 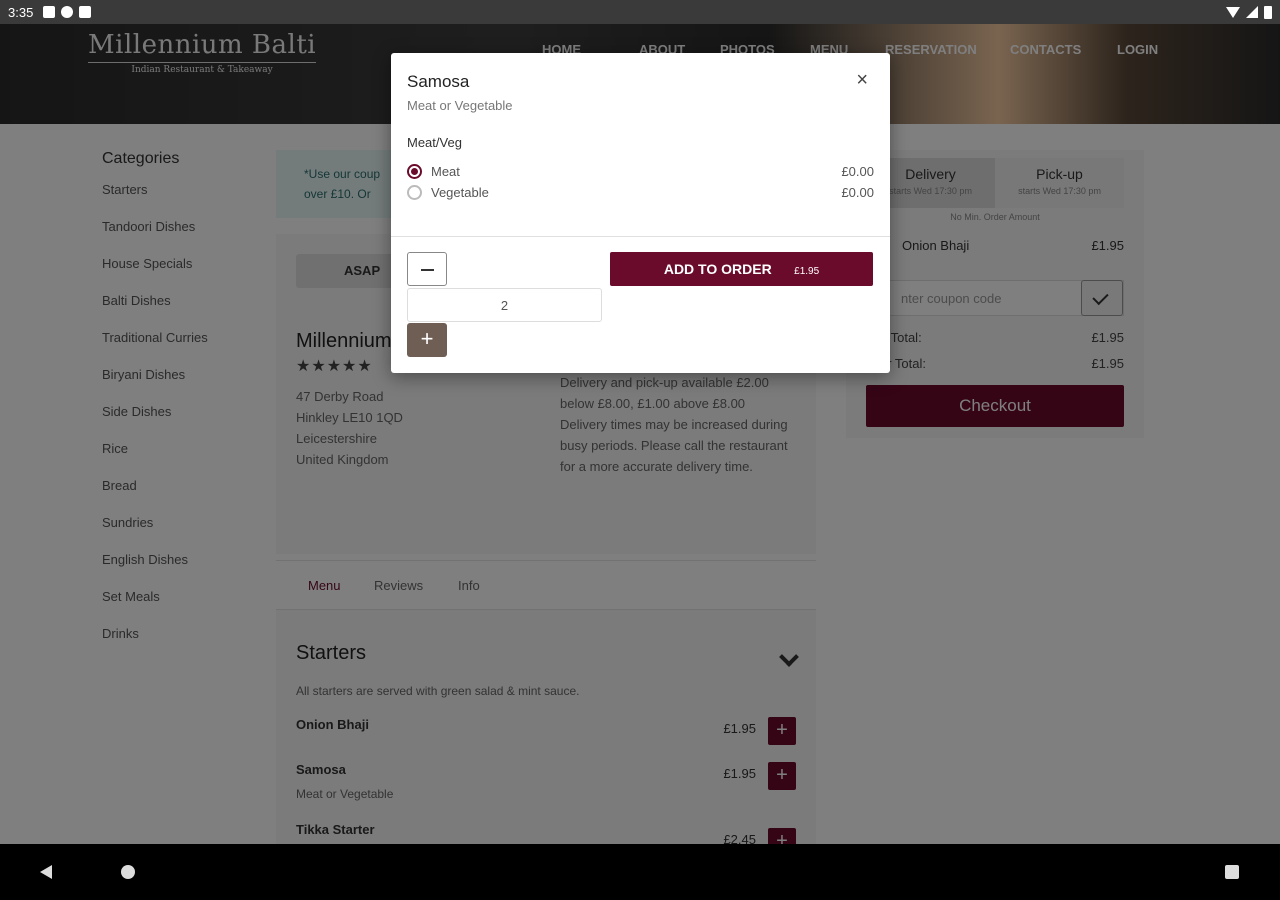 What do you see at coordinates (128, 872) in the screenshot?
I see `home-icon` at bounding box center [128, 872].